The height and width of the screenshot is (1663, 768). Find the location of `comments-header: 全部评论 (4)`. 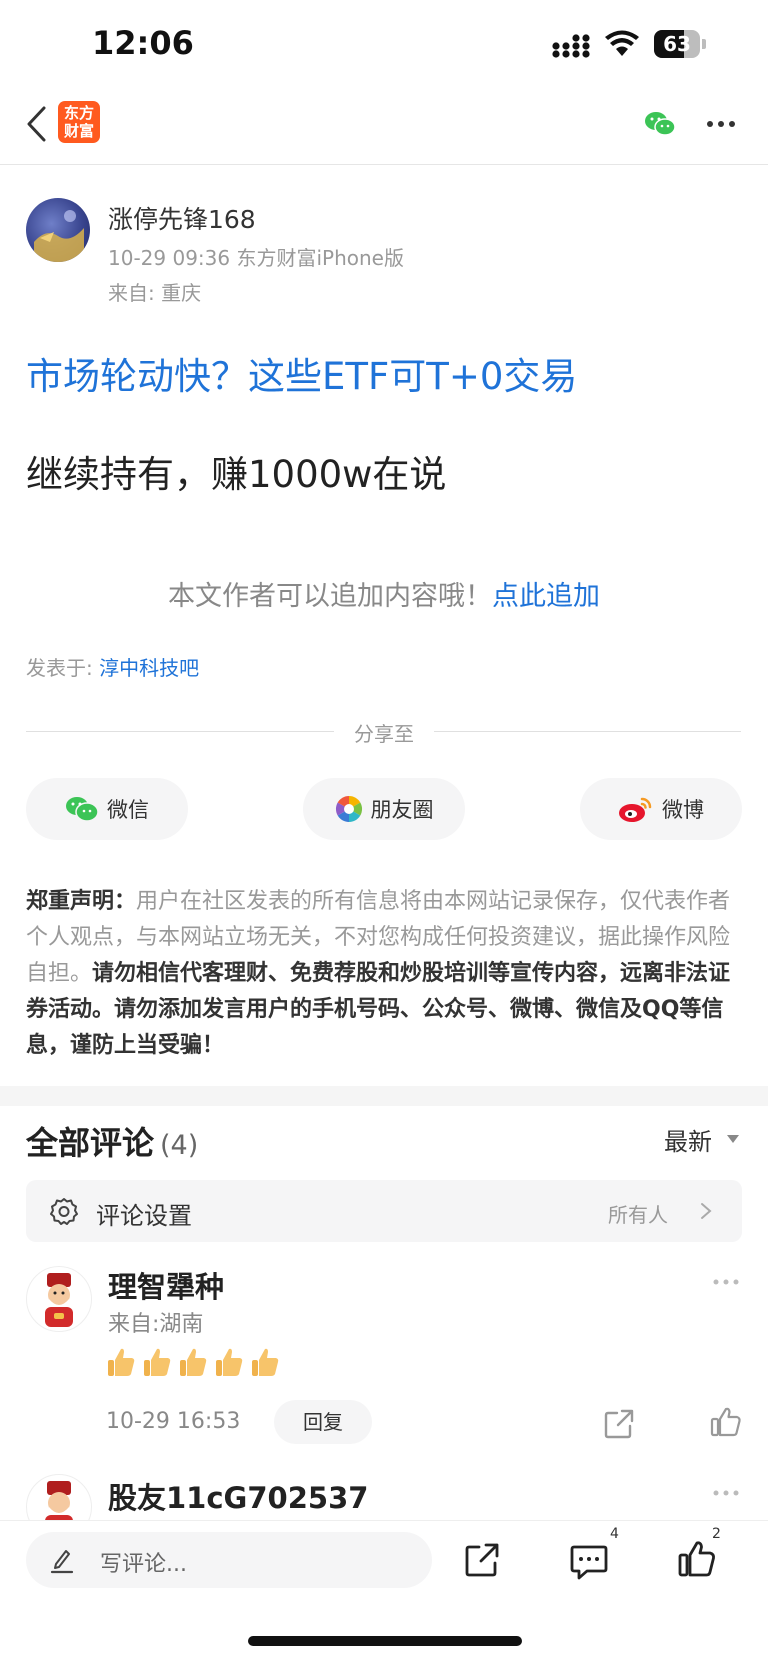

comments-header: 全部评论 (4) is located at coordinates (112, 1141).